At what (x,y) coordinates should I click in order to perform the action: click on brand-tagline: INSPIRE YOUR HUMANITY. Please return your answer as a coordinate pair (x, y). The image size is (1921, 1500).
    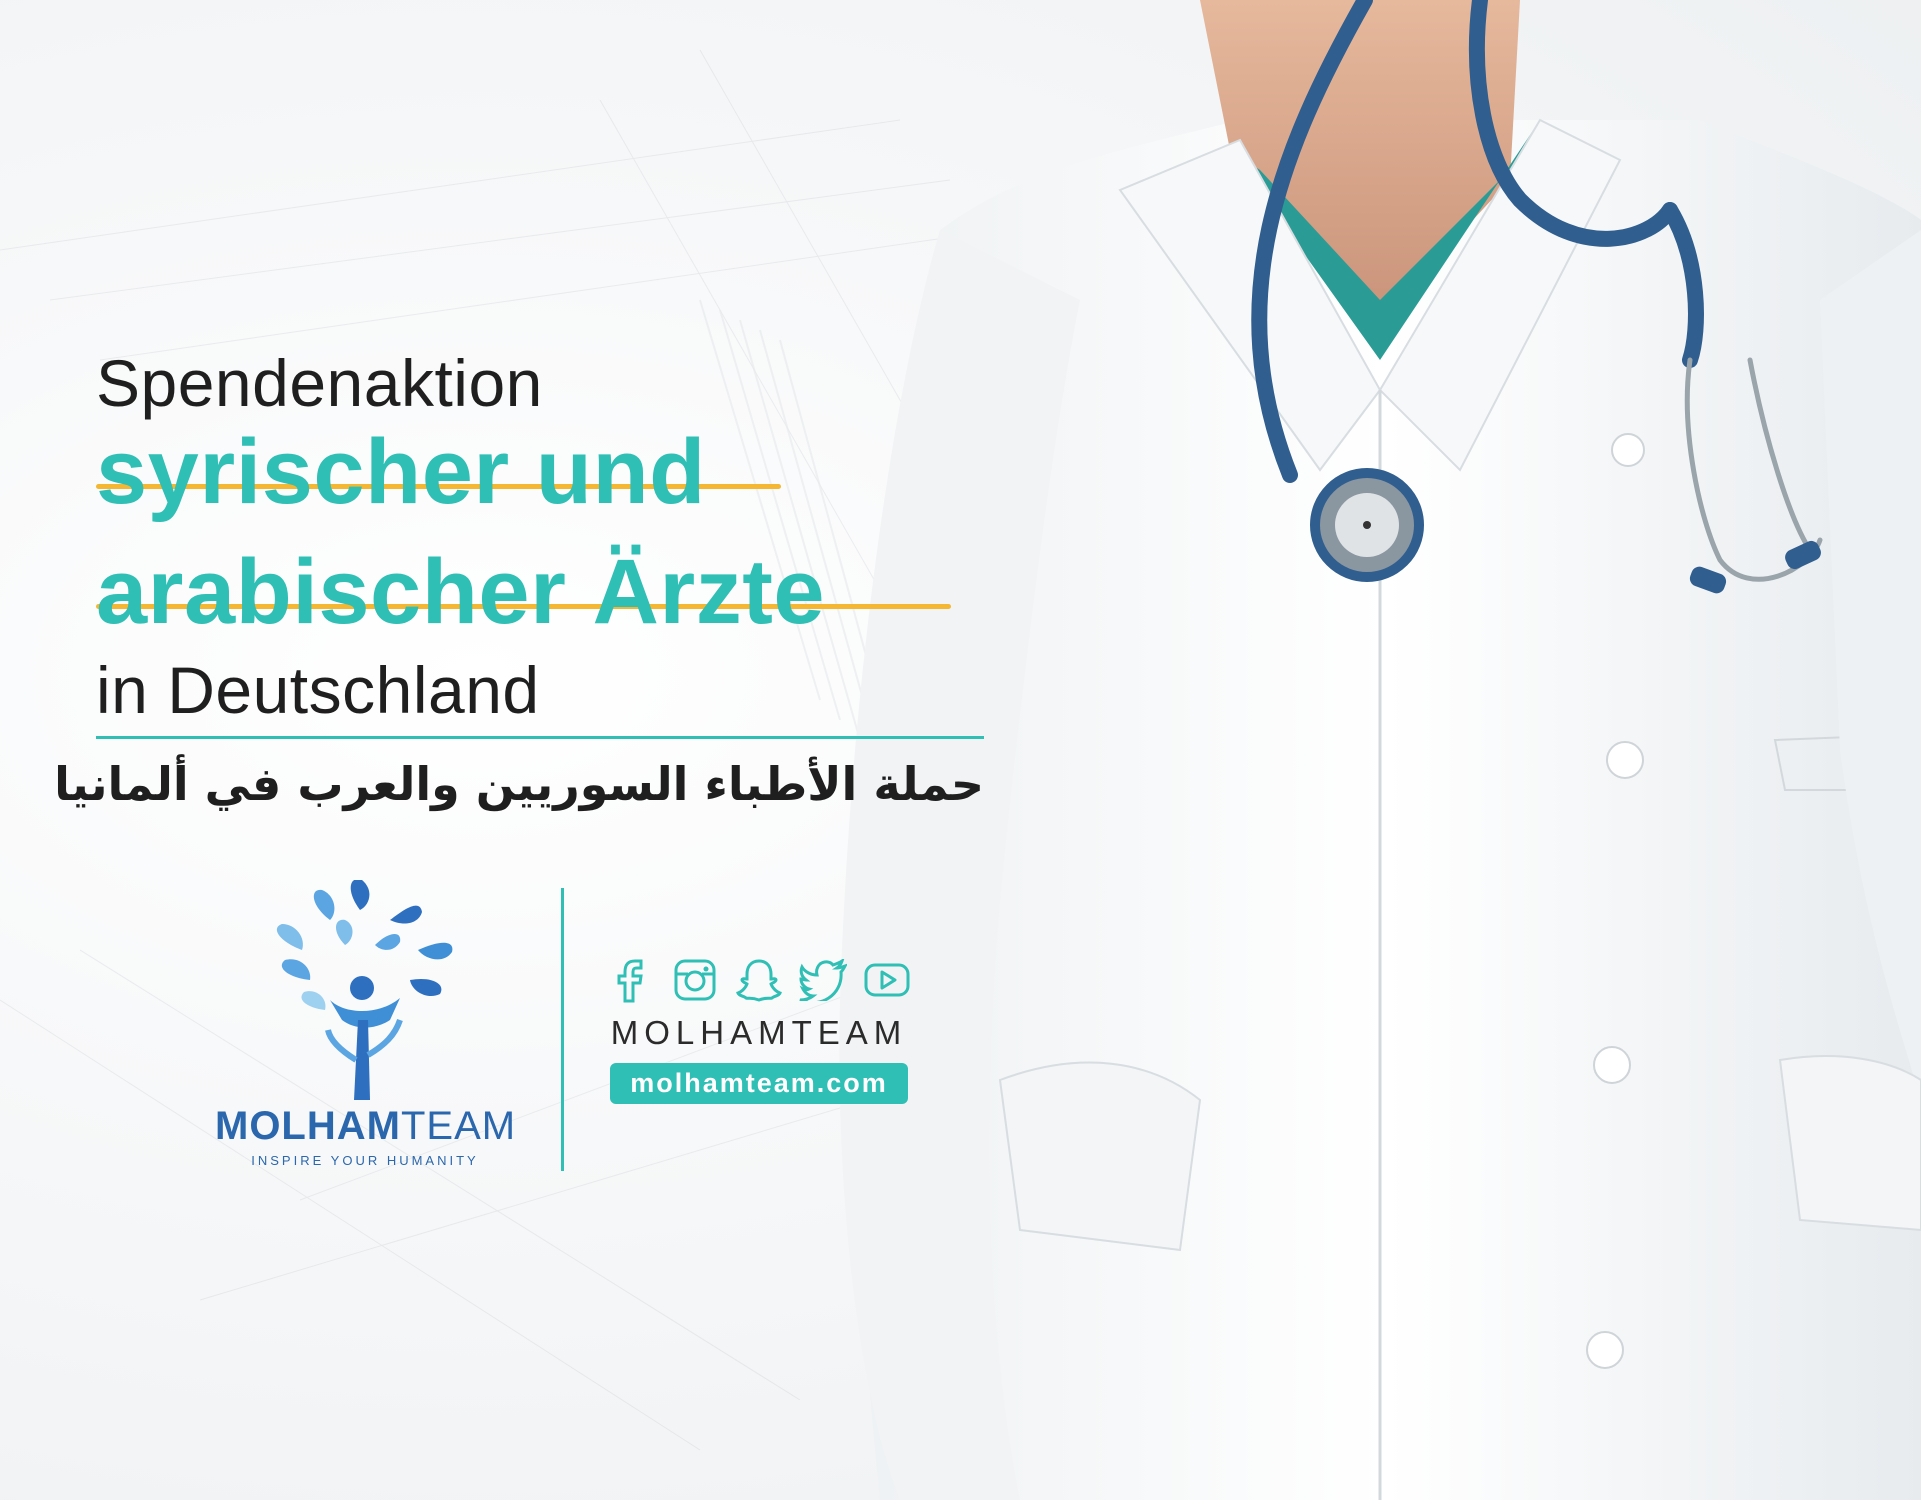
    Looking at the image, I should click on (365, 1160).